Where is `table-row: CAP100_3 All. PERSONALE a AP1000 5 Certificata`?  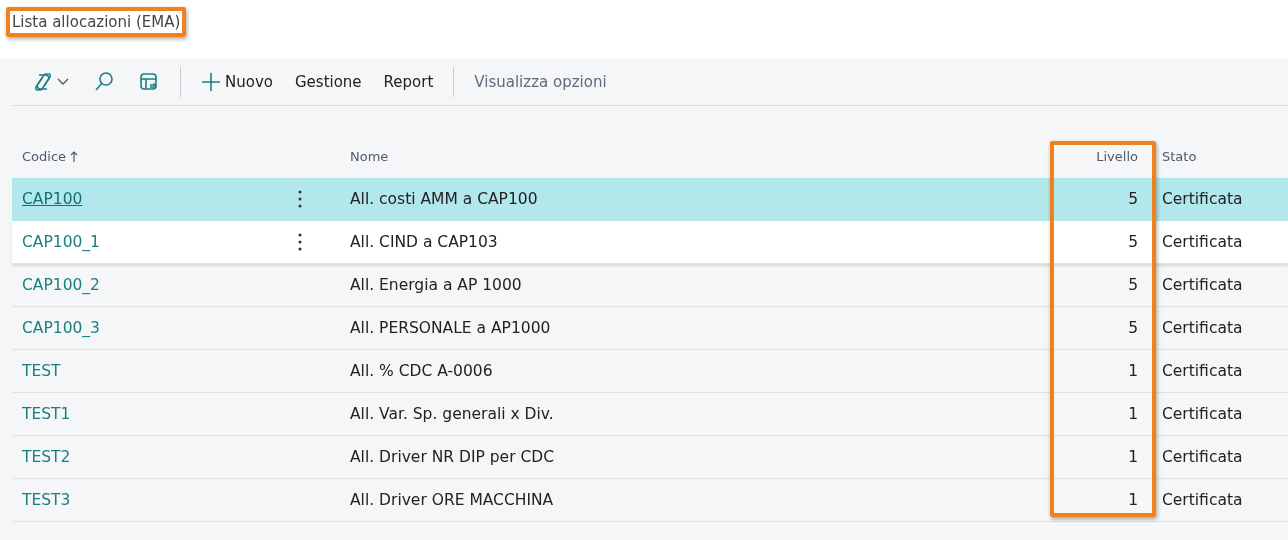 table-row: CAP100_3 All. PERSONALE a AP1000 5 Certificata is located at coordinates (650, 328).